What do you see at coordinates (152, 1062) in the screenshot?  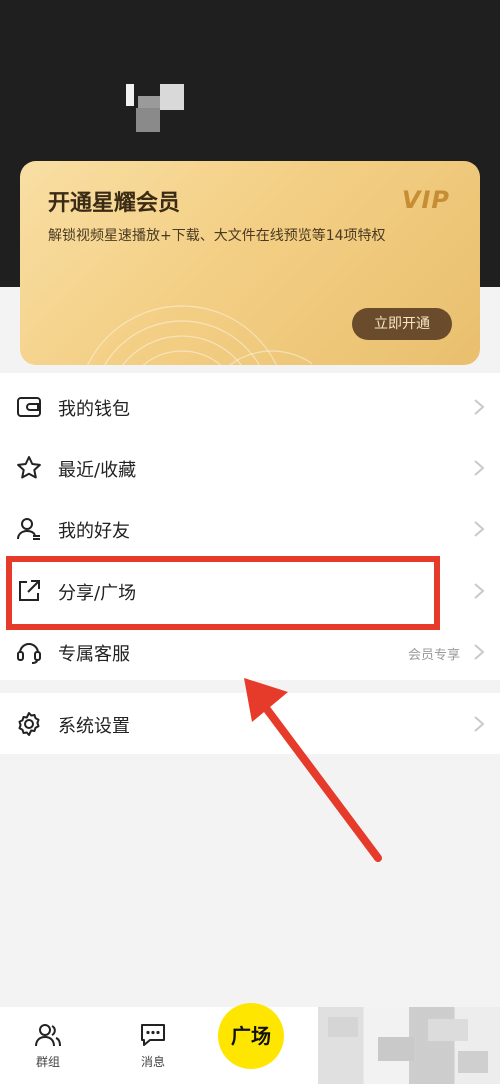 I see `tab-label: 消息` at bounding box center [152, 1062].